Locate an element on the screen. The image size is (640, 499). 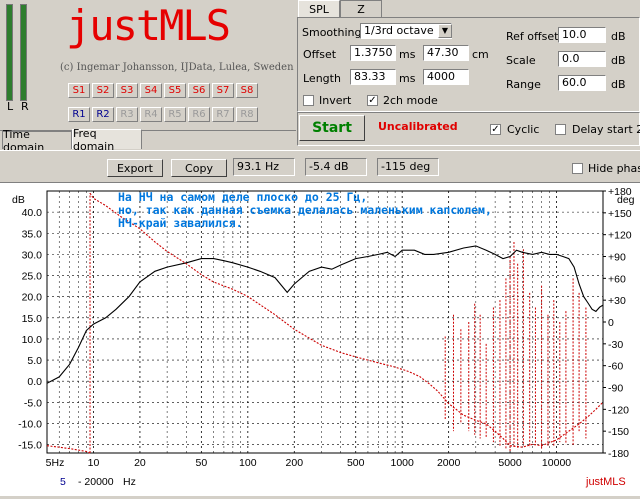
offset-cm-field: 47.30 is located at coordinates (446, 53).